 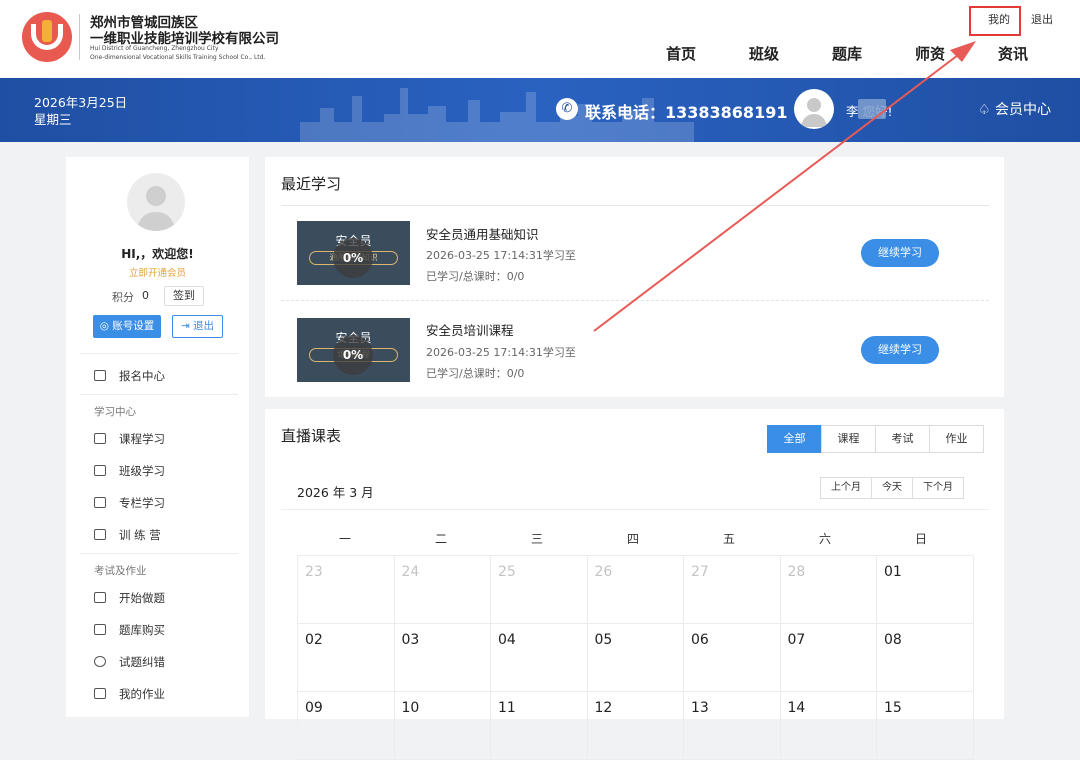 I want to click on school-logo, so click(x=47, y=37).